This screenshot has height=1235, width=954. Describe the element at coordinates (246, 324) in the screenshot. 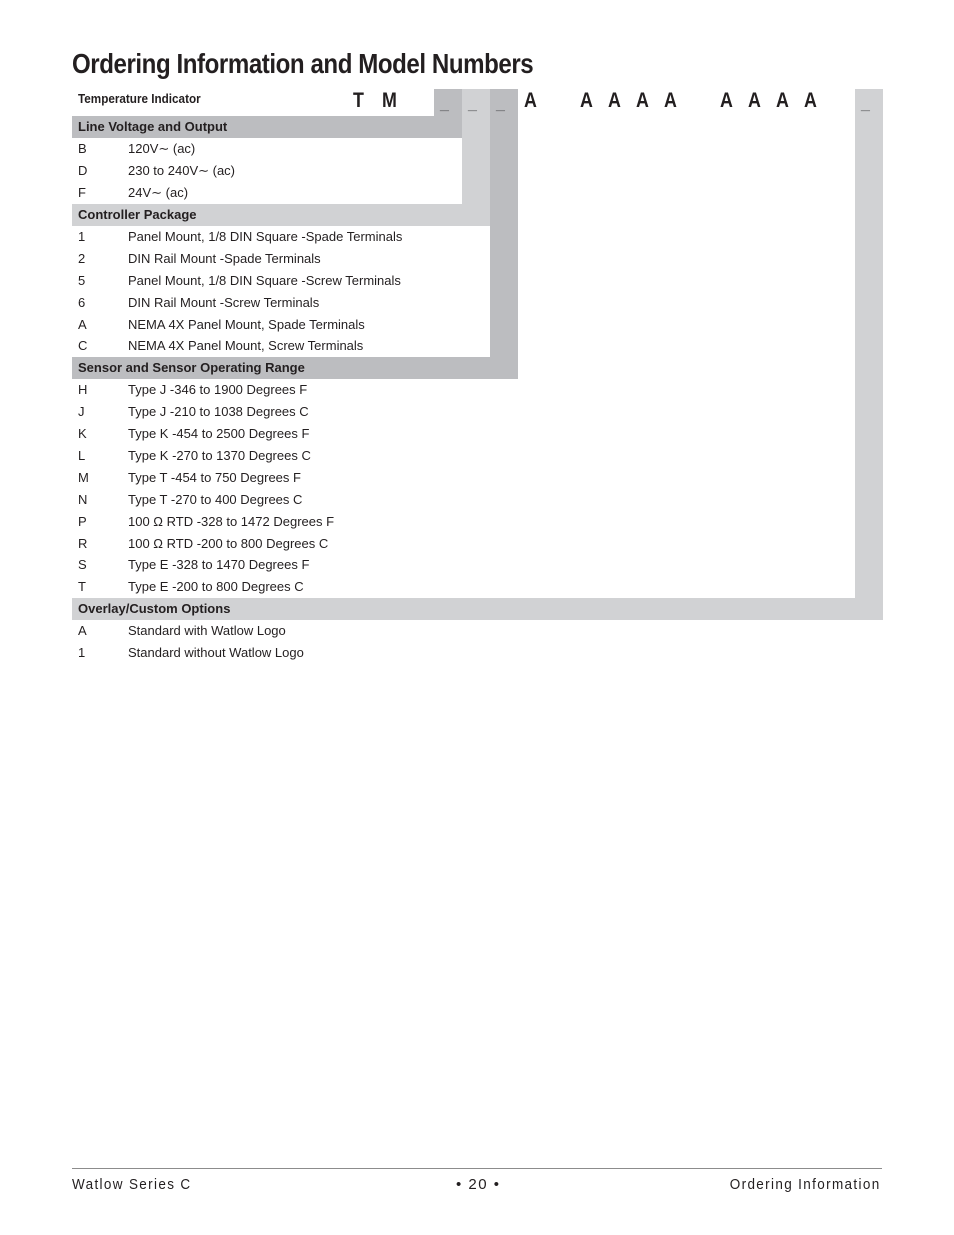

I see `option-desc: NEMA 4X Panel Mount, Spade Terminals` at that location.